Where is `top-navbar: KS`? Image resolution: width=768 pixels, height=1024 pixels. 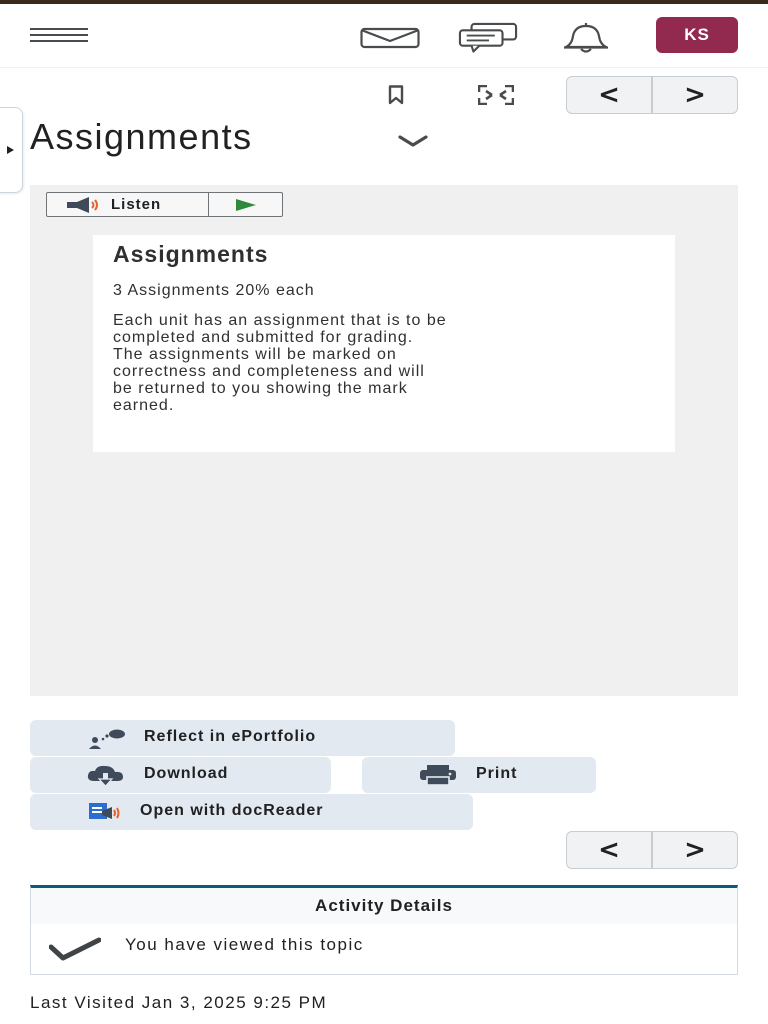 top-navbar: KS is located at coordinates (384, 36).